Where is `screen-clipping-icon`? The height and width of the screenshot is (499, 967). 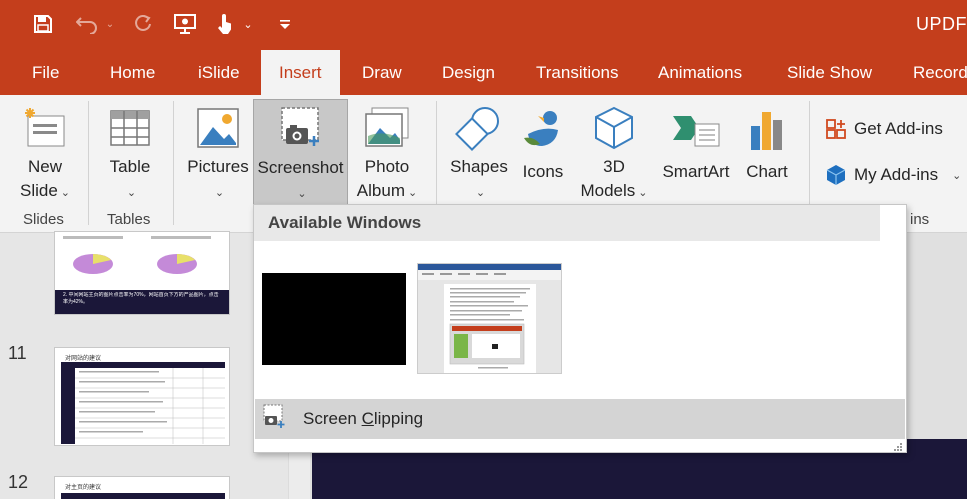 screen-clipping-icon is located at coordinates (274, 419).